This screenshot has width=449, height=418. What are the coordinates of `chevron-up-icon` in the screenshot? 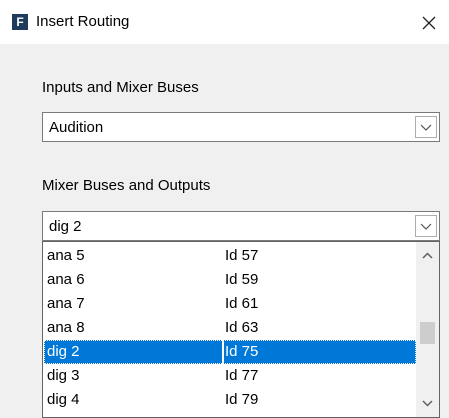 It's located at (427, 255).